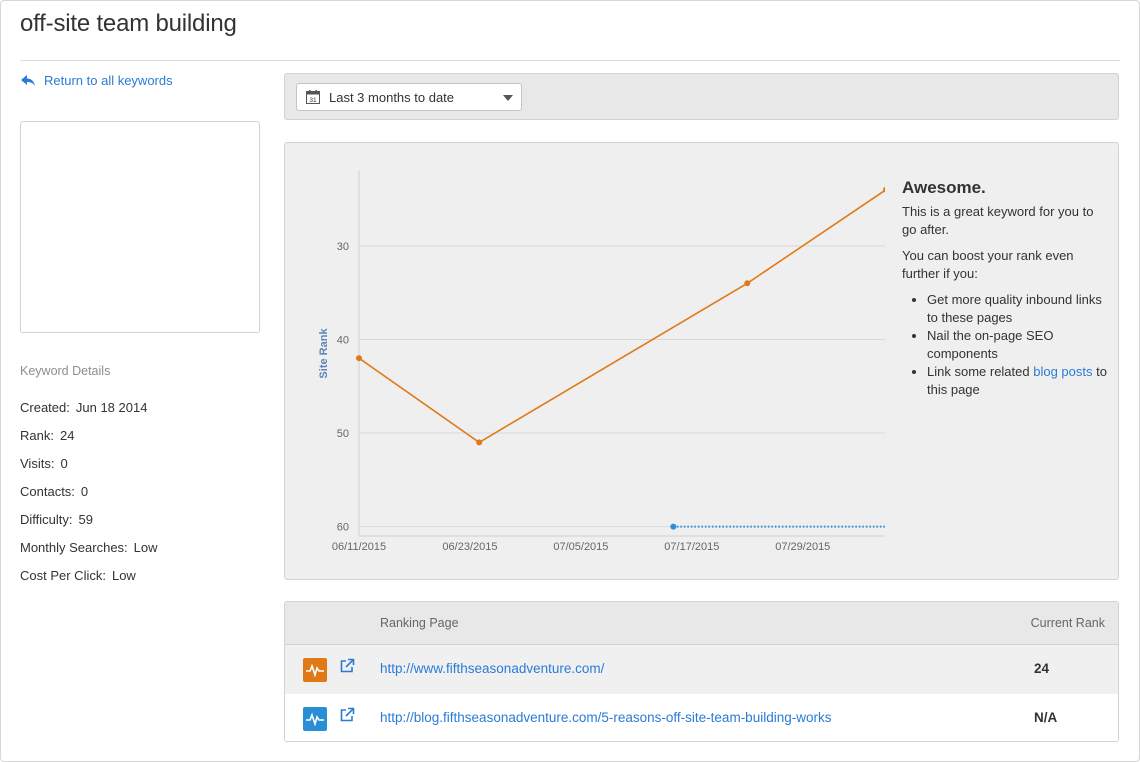 This screenshot has width=1140, height=762. I want to click on col-ranking-page: Ranking Page, so click(419, 623).